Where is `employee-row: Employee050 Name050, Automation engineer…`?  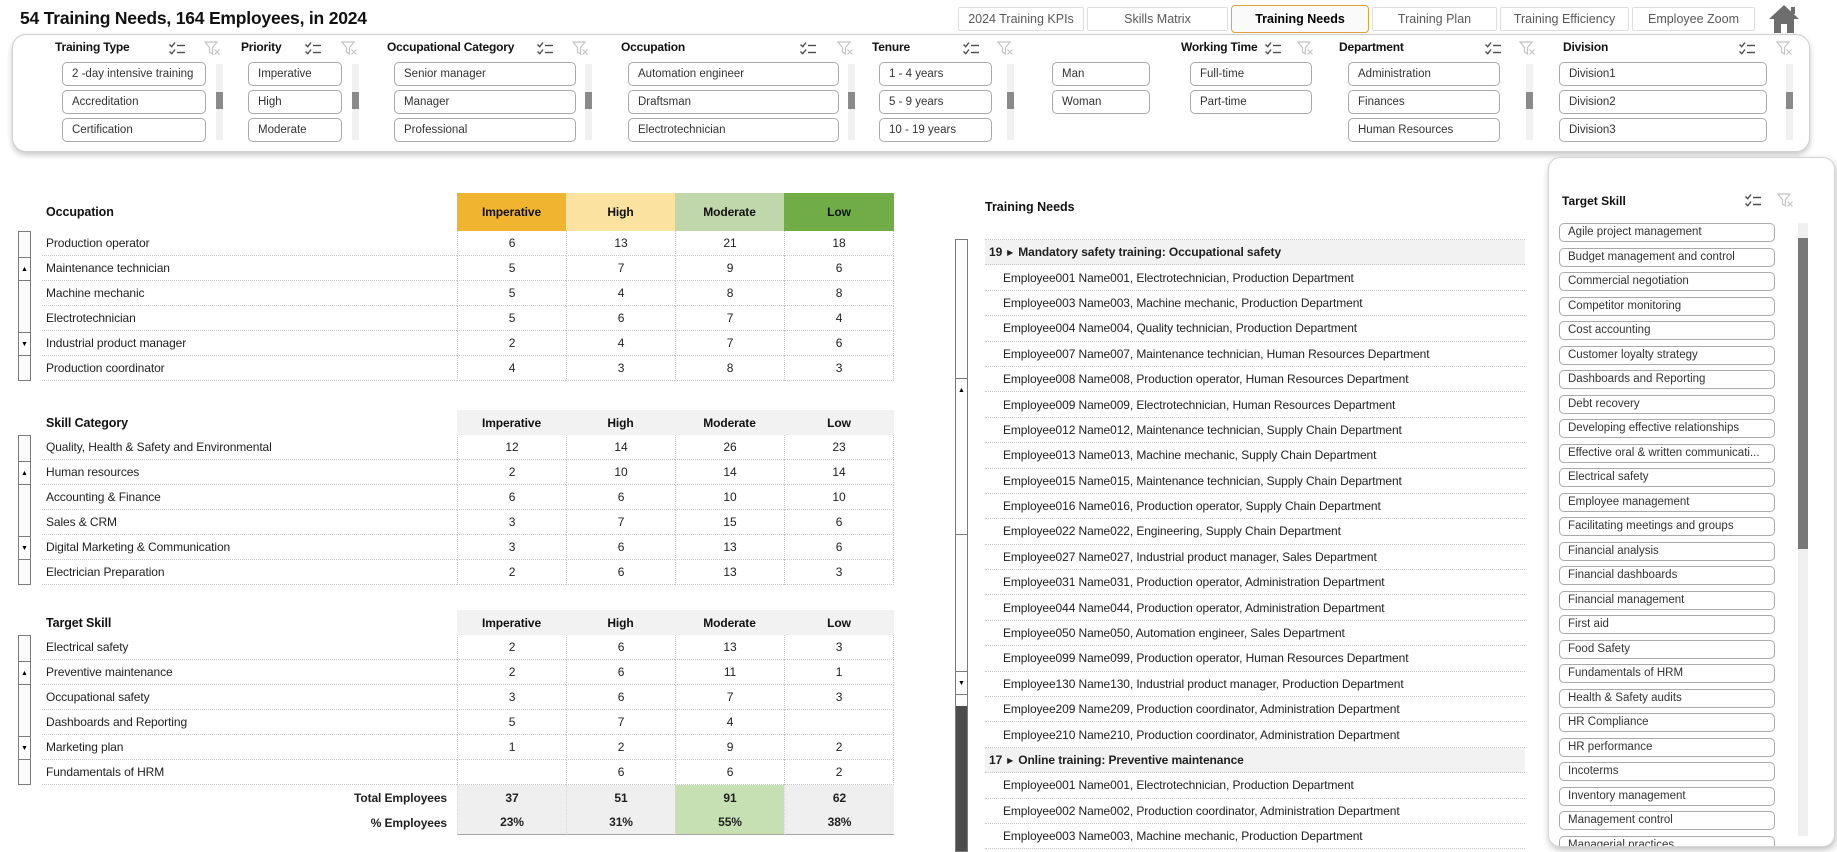
employee-row: Employee050 Name050, Automation engineer… is located at coordinates (1255, 634).